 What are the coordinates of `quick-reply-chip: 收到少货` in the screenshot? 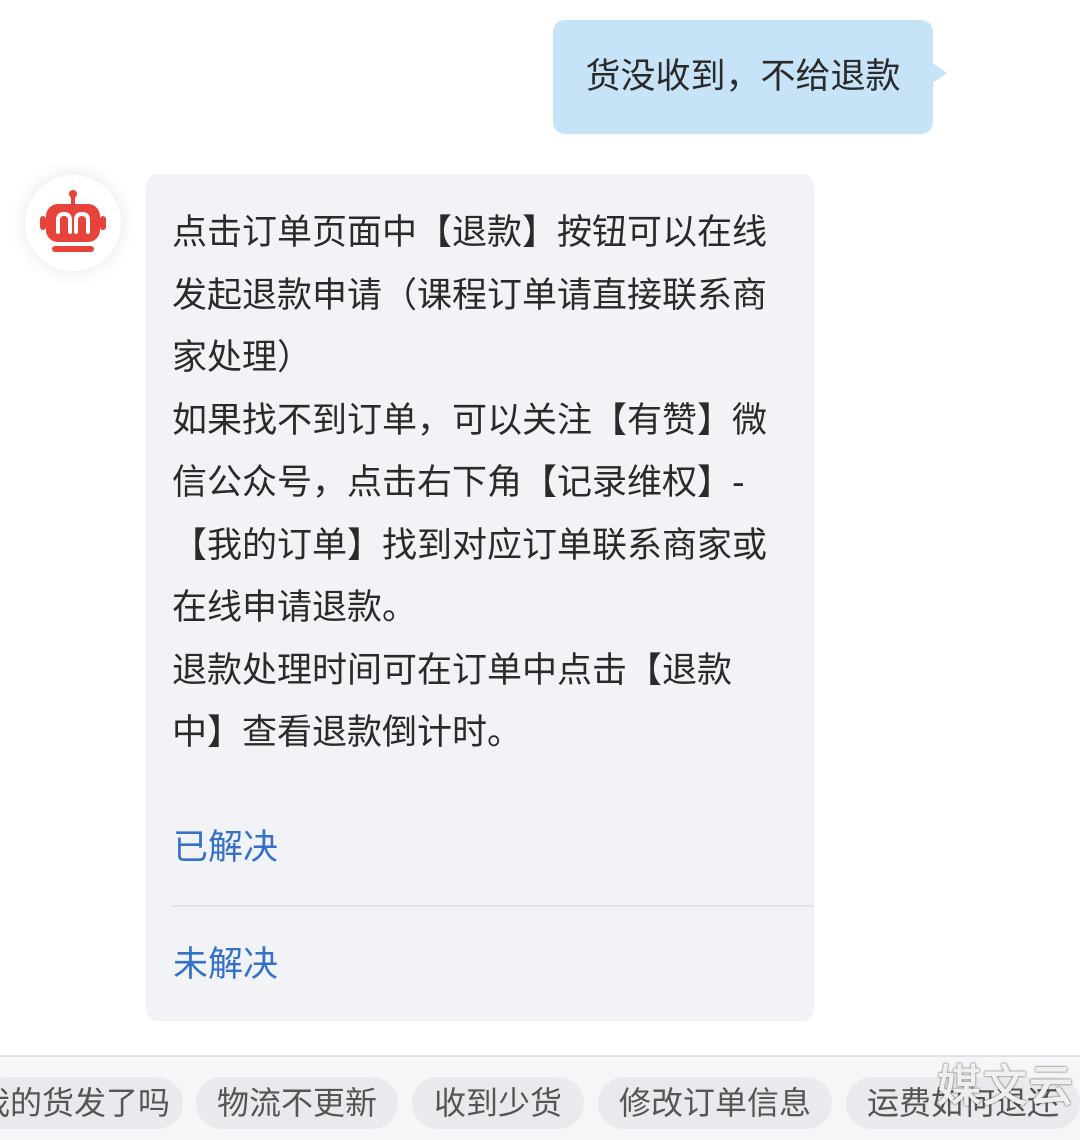 It's located at (498, 1103).